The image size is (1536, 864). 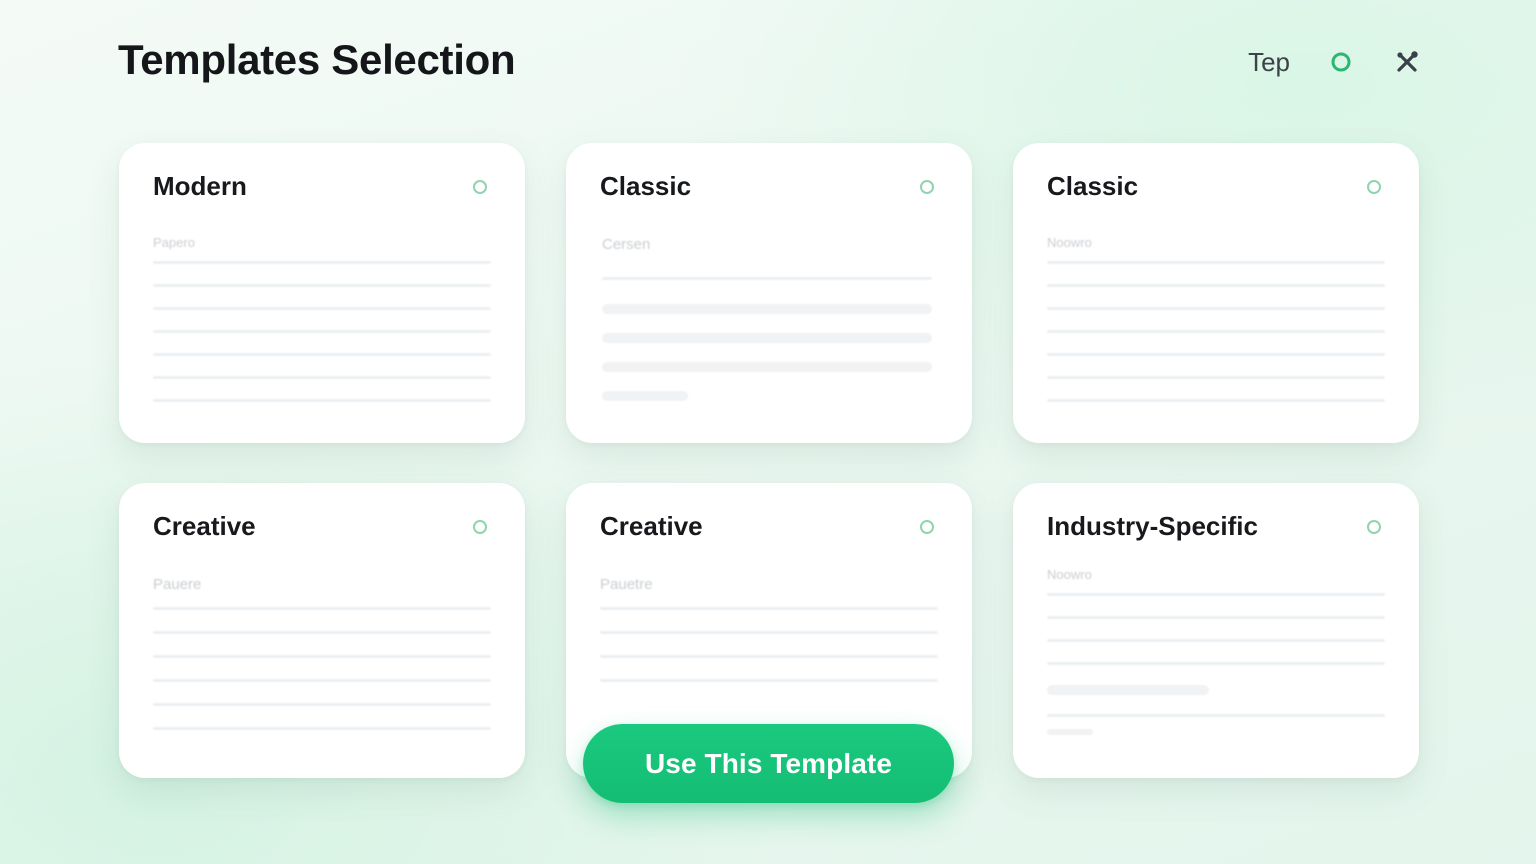 What do you see at coordinates (322, 328) in the screenshot?
I see `template-preview: Papero` at bounding box center [322, 328].